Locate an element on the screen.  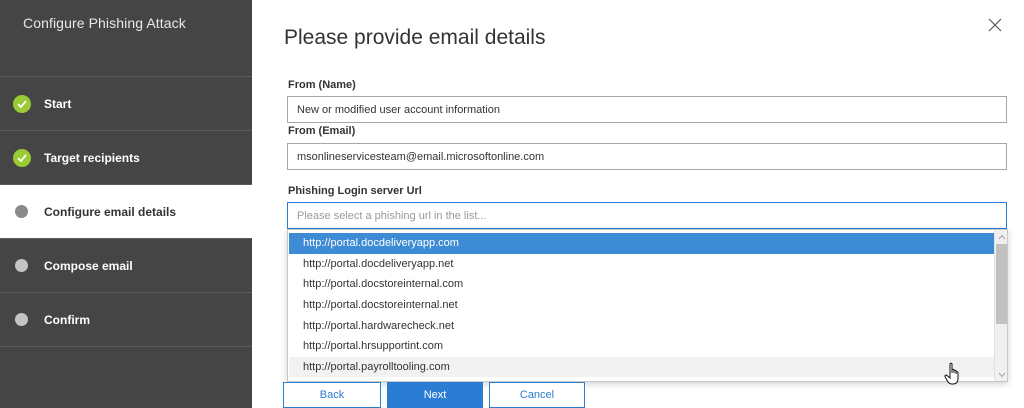
phishing-url-label: Phishing Login server Url is located at coordinates (355, 191).